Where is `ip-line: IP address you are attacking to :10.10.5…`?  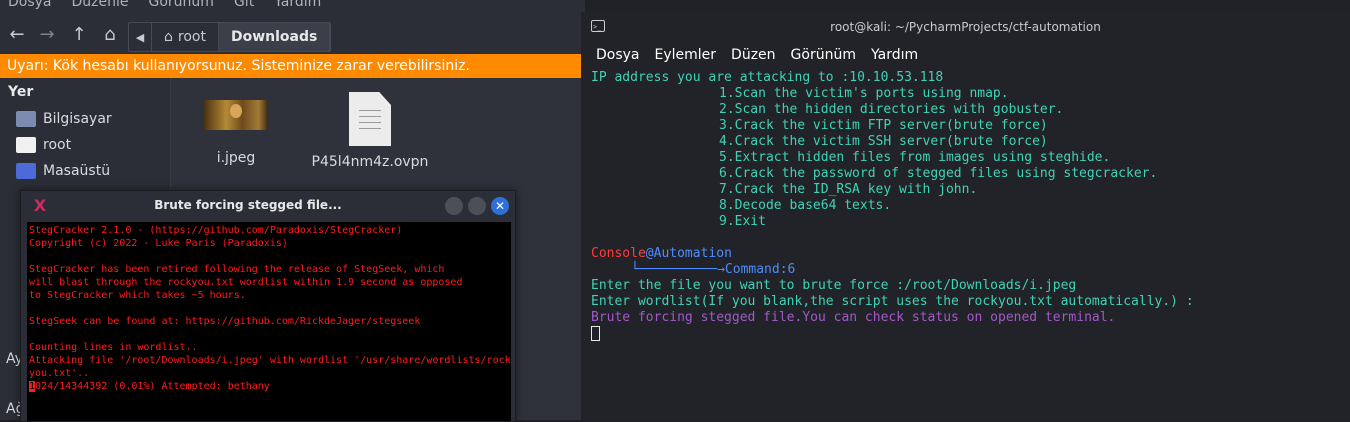 ip-line: IP address you are attacking to :10.10.5… is located at coordinates (767, 77).